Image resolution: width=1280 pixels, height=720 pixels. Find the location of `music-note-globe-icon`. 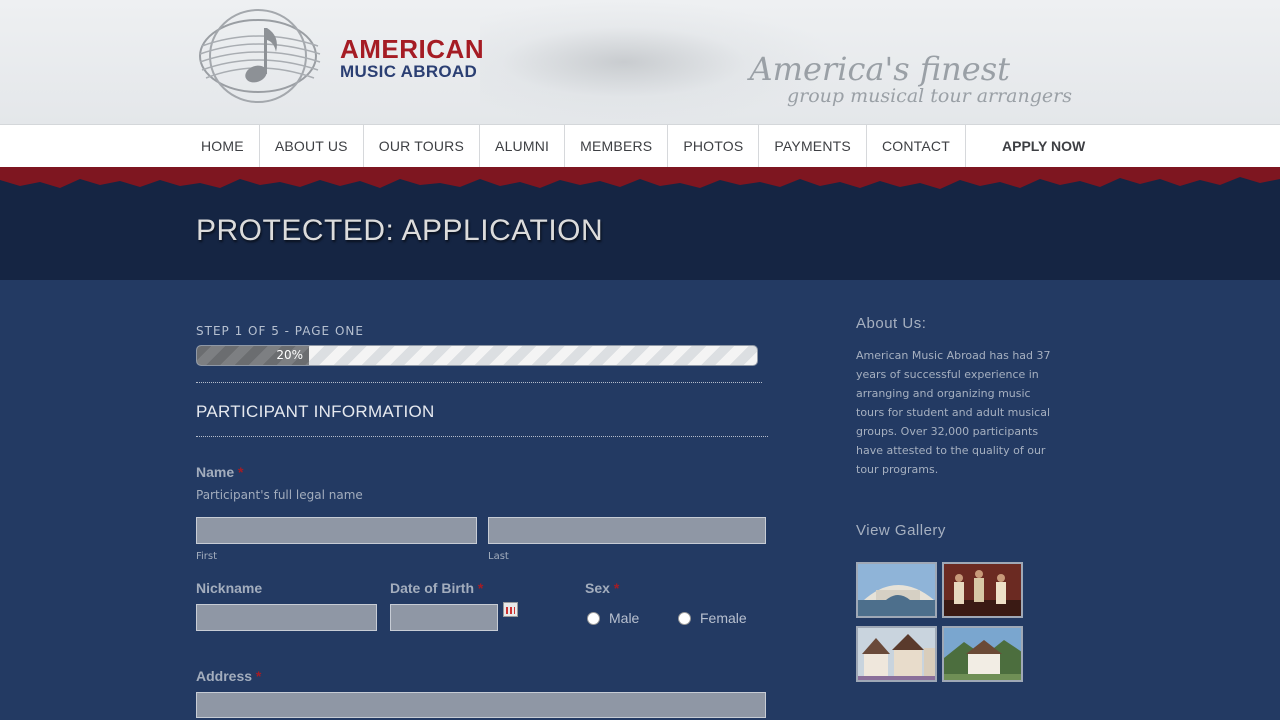

music-note-globe-icon is located at coordinates (260, 56).